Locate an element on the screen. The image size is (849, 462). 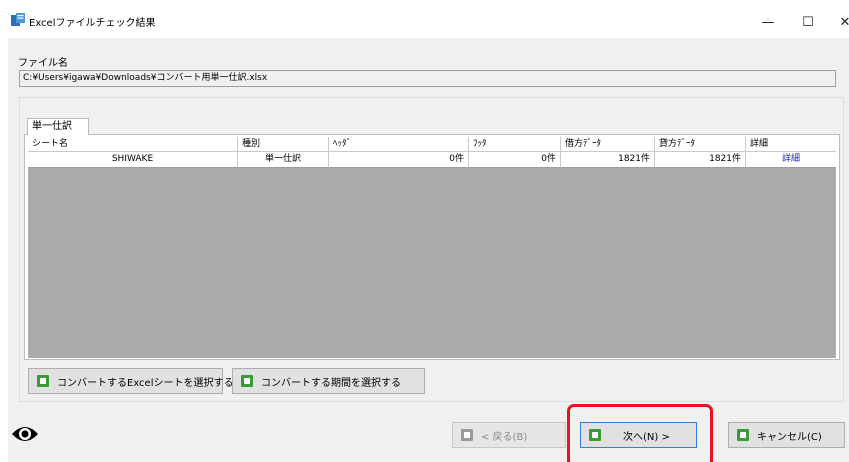
next-button-highlight is located at coordinates (640, 433).